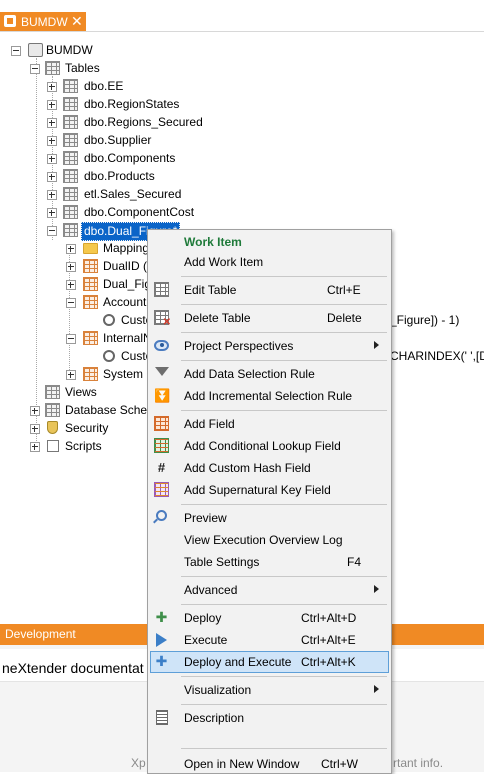 This screenshot has height=774, width=484. Describe the element at coordinates (269, 640) in the screenshot. I see `menu-item-execute: Execute Ctrl+Alt+E` at that location.